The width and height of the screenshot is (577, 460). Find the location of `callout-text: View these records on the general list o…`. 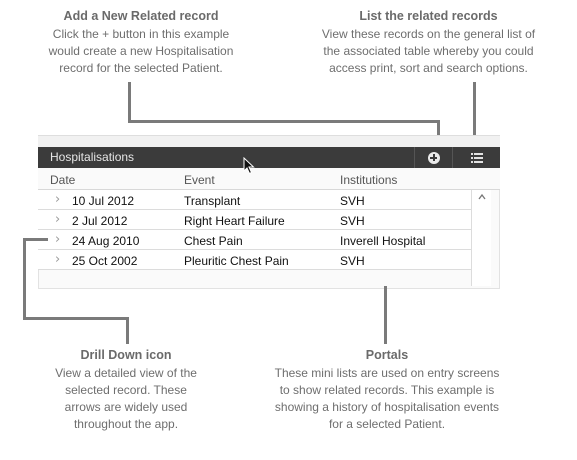

callout-text: View these records on the general list o… is located at coordinates (428, 34).